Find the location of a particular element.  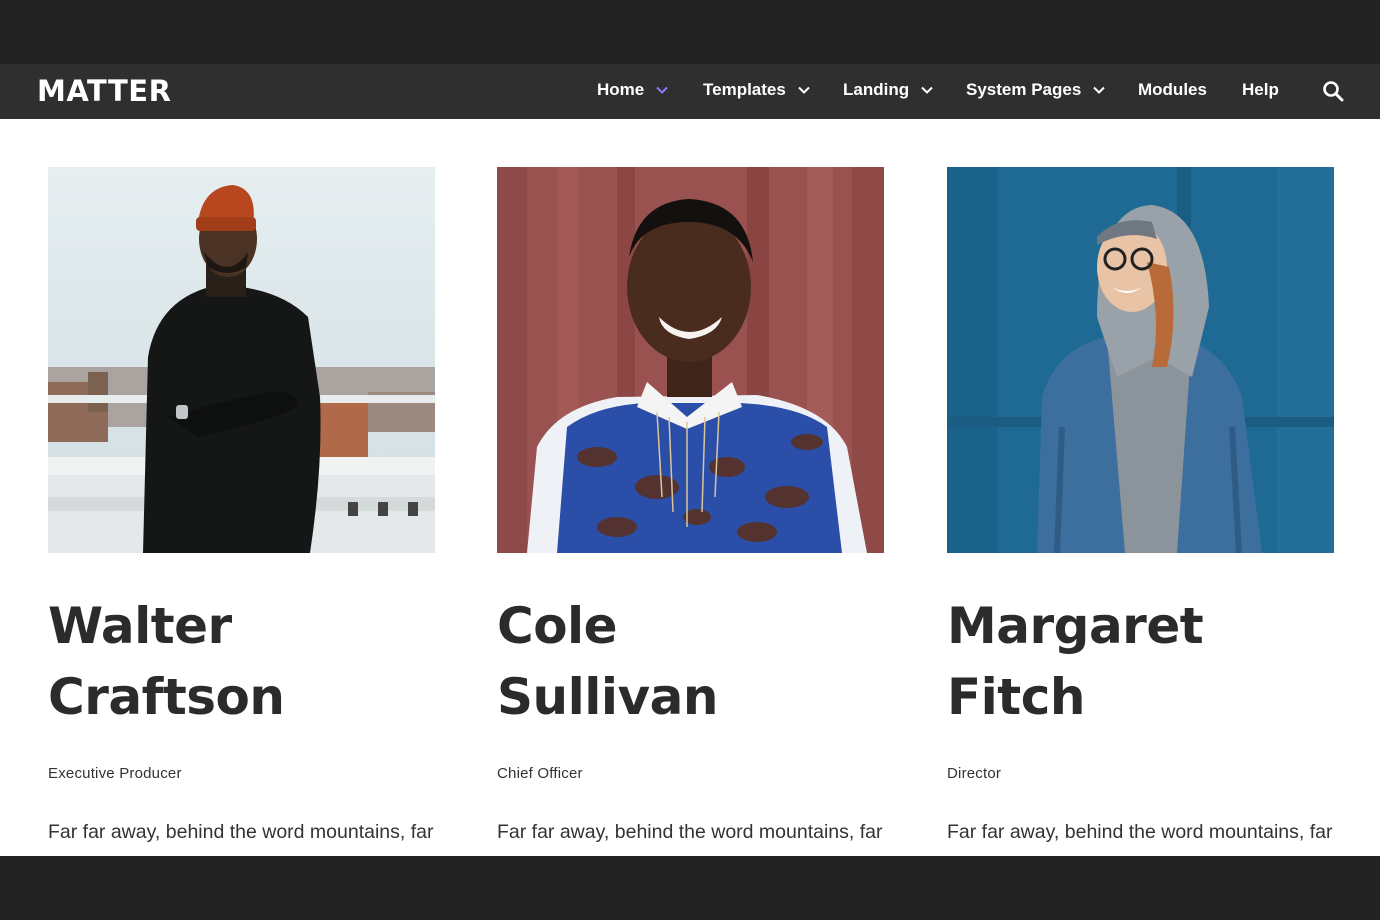

member-name: Cole Sullivan is located at coordinates (690, 662).